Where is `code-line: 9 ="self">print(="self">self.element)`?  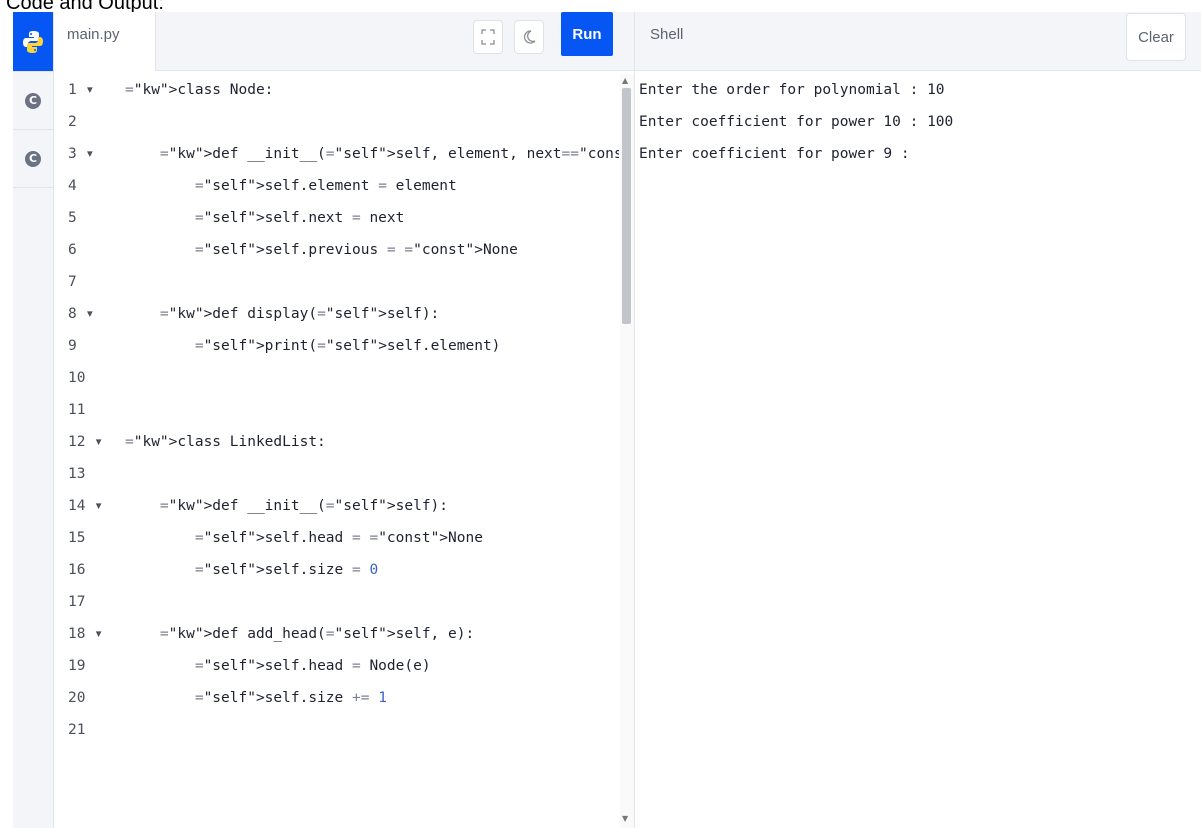 code-line: 9 ="self">print(="self">self.element) is located at coordinates (336, 346).